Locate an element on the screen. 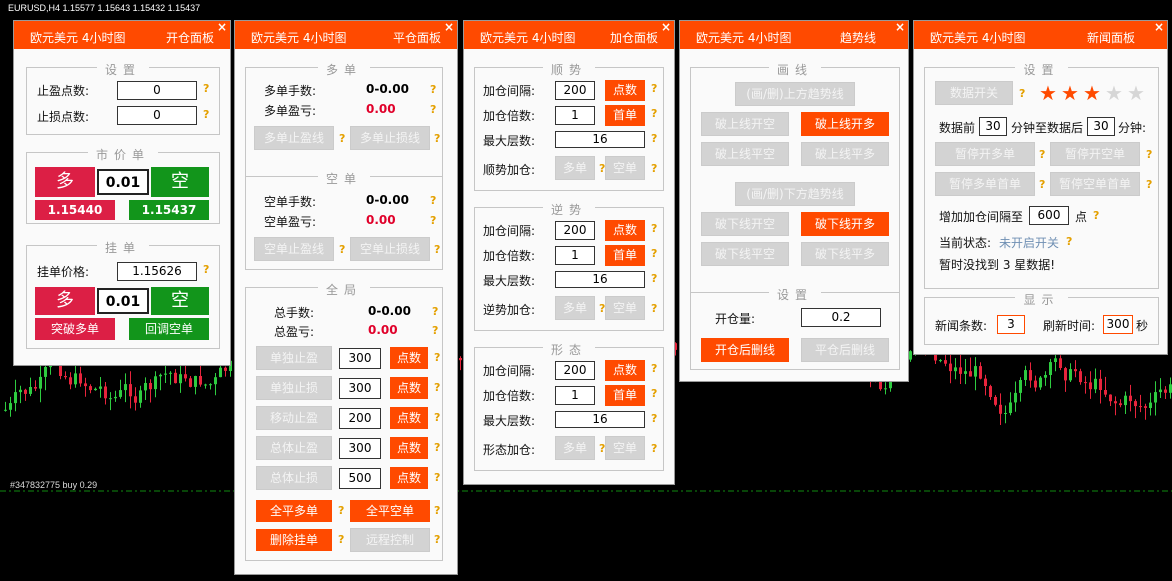 This screenshot has height=581, width=1172. global-points-input: 500 is located at coordinates (360, 478).